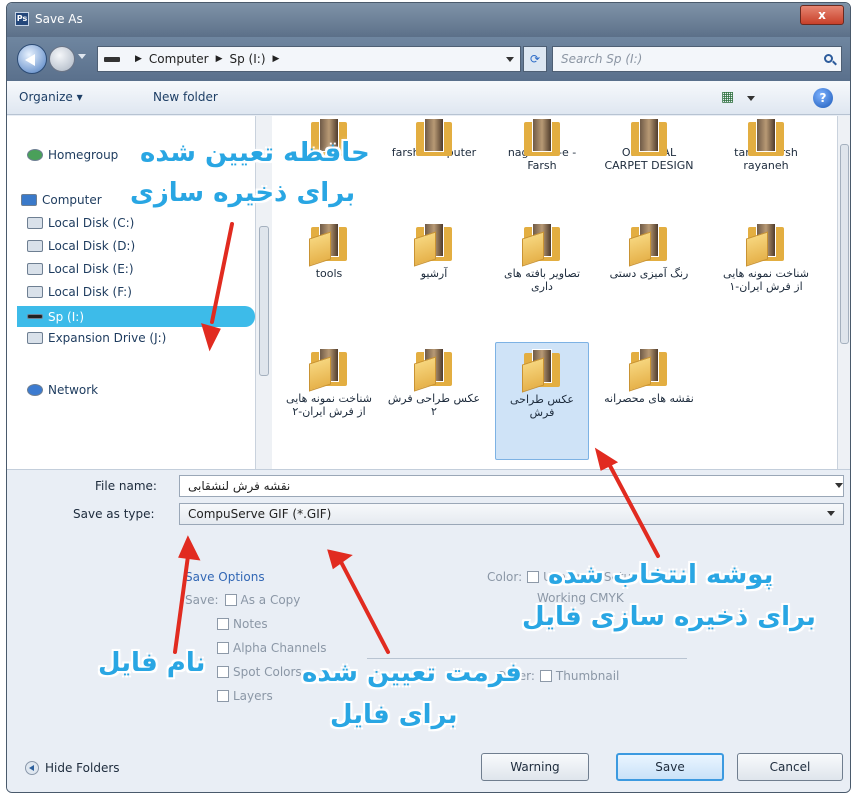 The width and height of the screenshot is (853, 795). What do you see at coordinates (81, 246) in the screenshot?
I see `nav-item-local-disk-d: Local Disk (D:)` at bounding box center [81, 246].